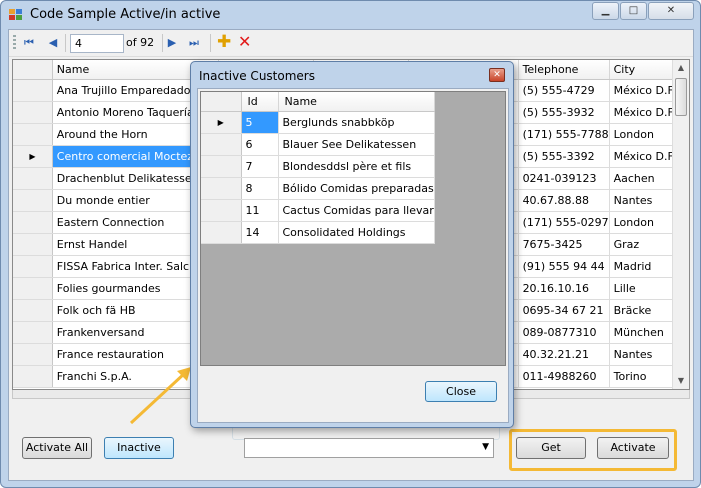 This screenshot has width=701, height=488. Describe the element at coordinates (260, 166) in the screenshot. I see `table-cell: 7` at that location.